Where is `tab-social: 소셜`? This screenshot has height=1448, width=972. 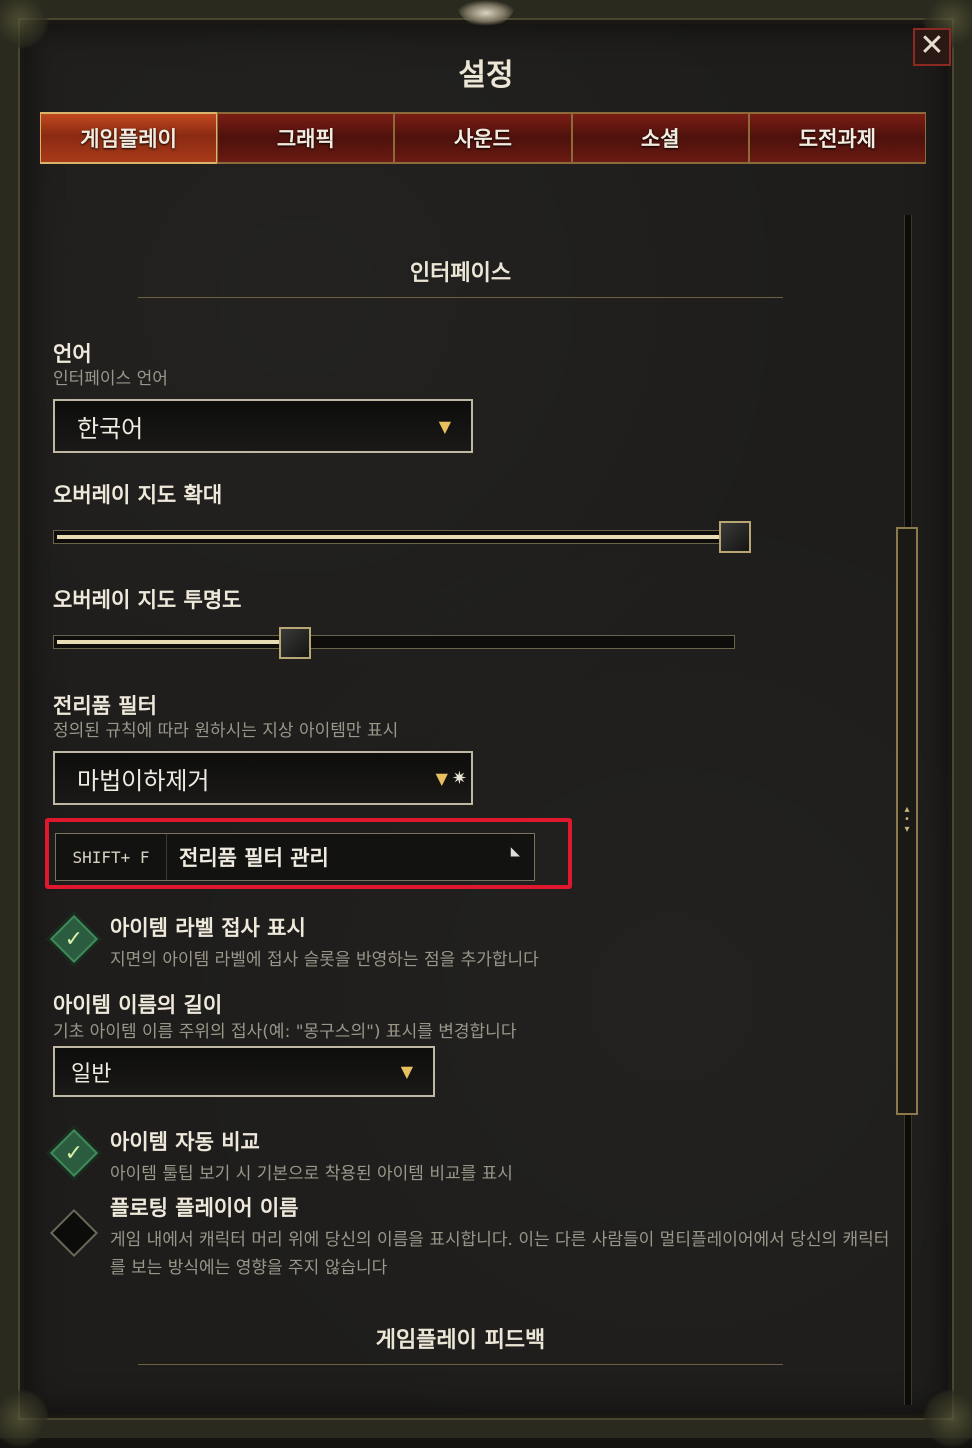 tab-social: 소셜 is located at coordinates (660, 138).